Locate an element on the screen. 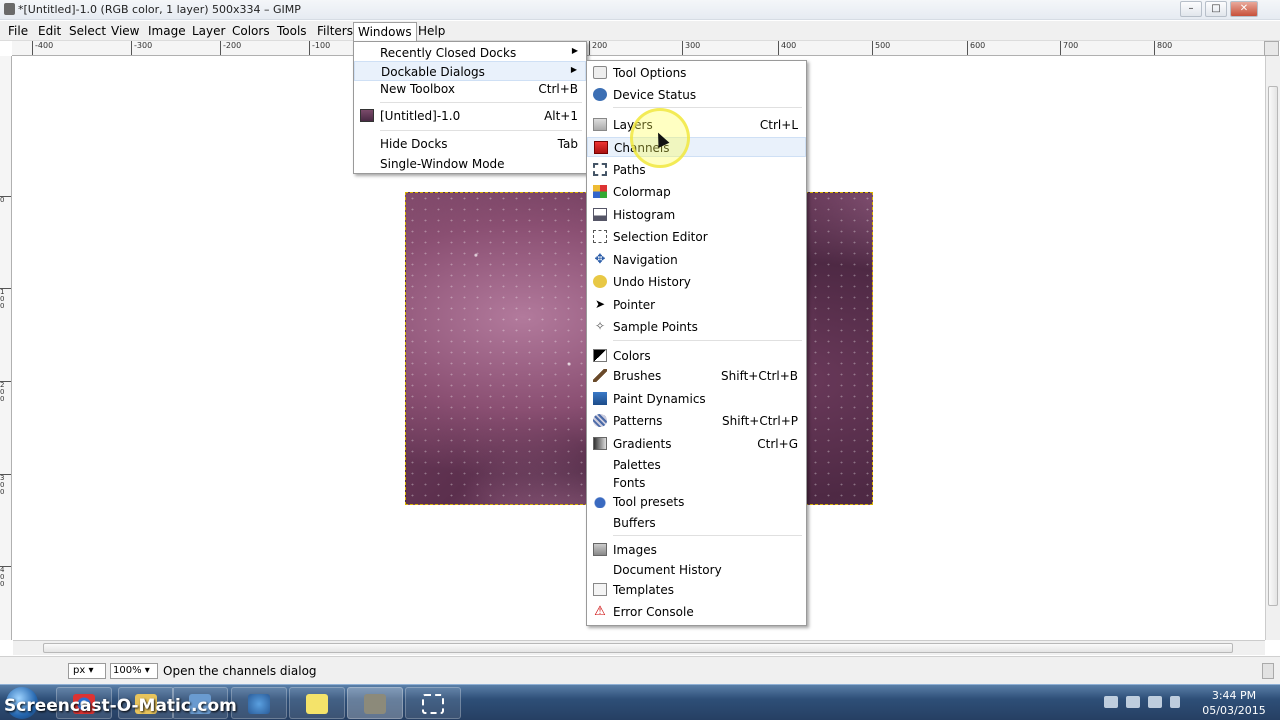 This screenshot has width=1280, height=720. taskbar-gimp is located at coordinates (375, 703).